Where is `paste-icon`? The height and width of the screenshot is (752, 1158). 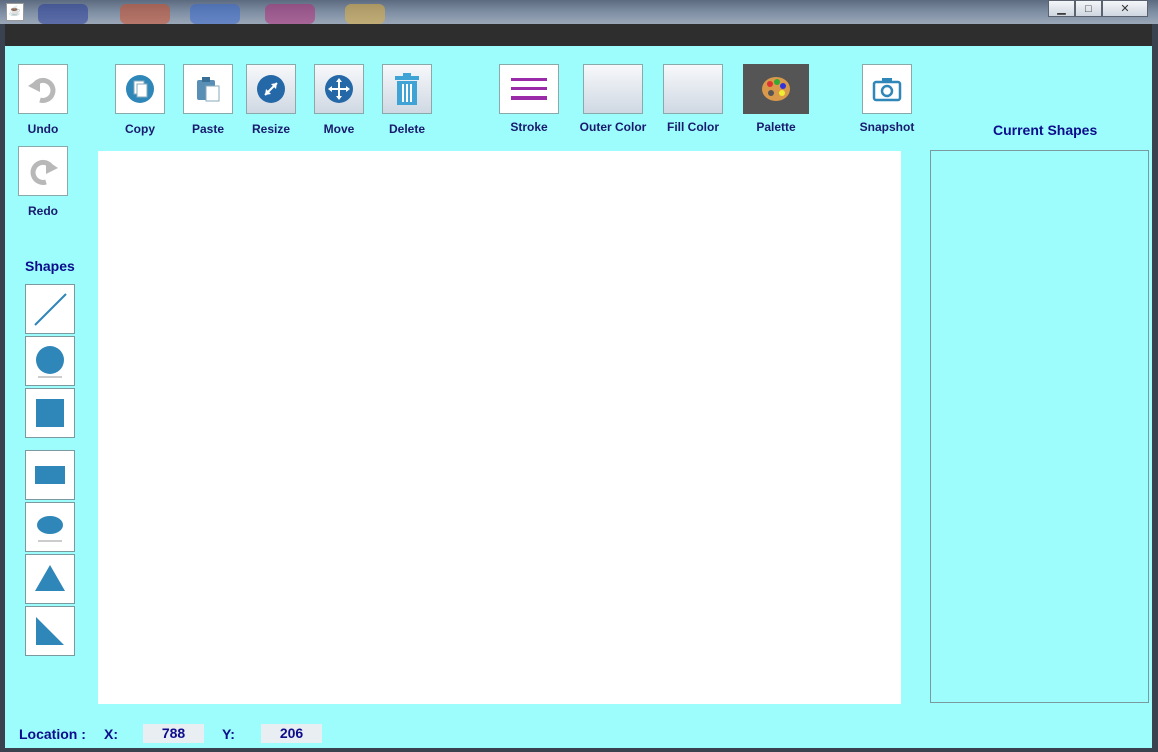 paste-icon is located at coordinates (208, 89).